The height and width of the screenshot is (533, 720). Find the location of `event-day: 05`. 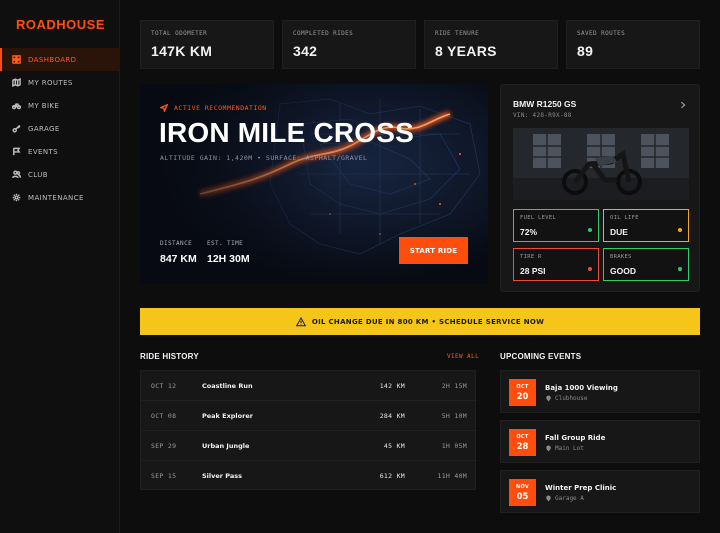

event-day: 05 is located at coordinates (522, 496).